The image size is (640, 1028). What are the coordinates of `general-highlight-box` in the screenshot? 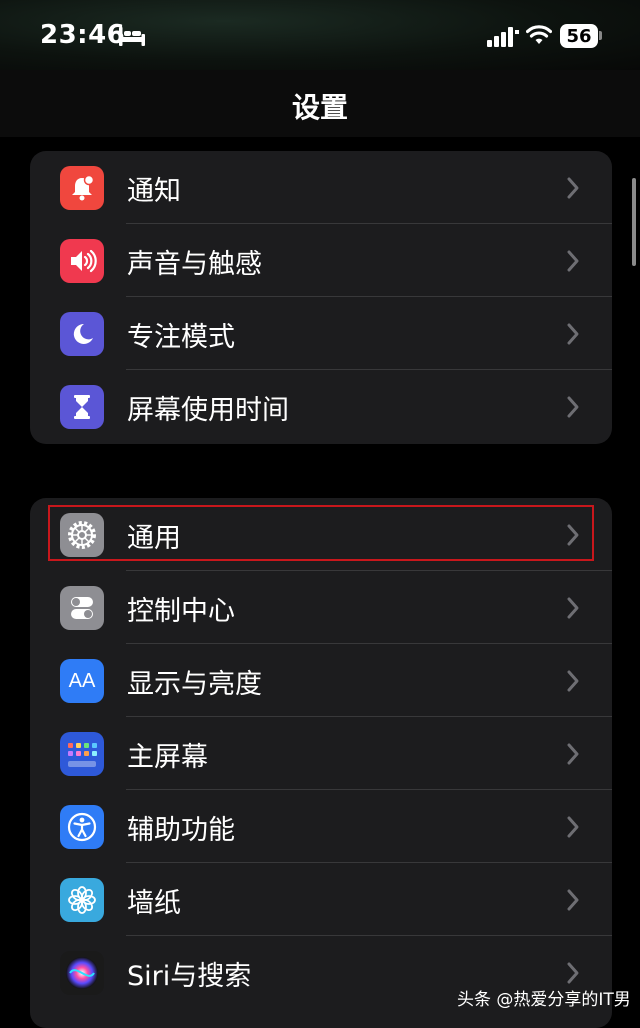 It's located at (321, 533).